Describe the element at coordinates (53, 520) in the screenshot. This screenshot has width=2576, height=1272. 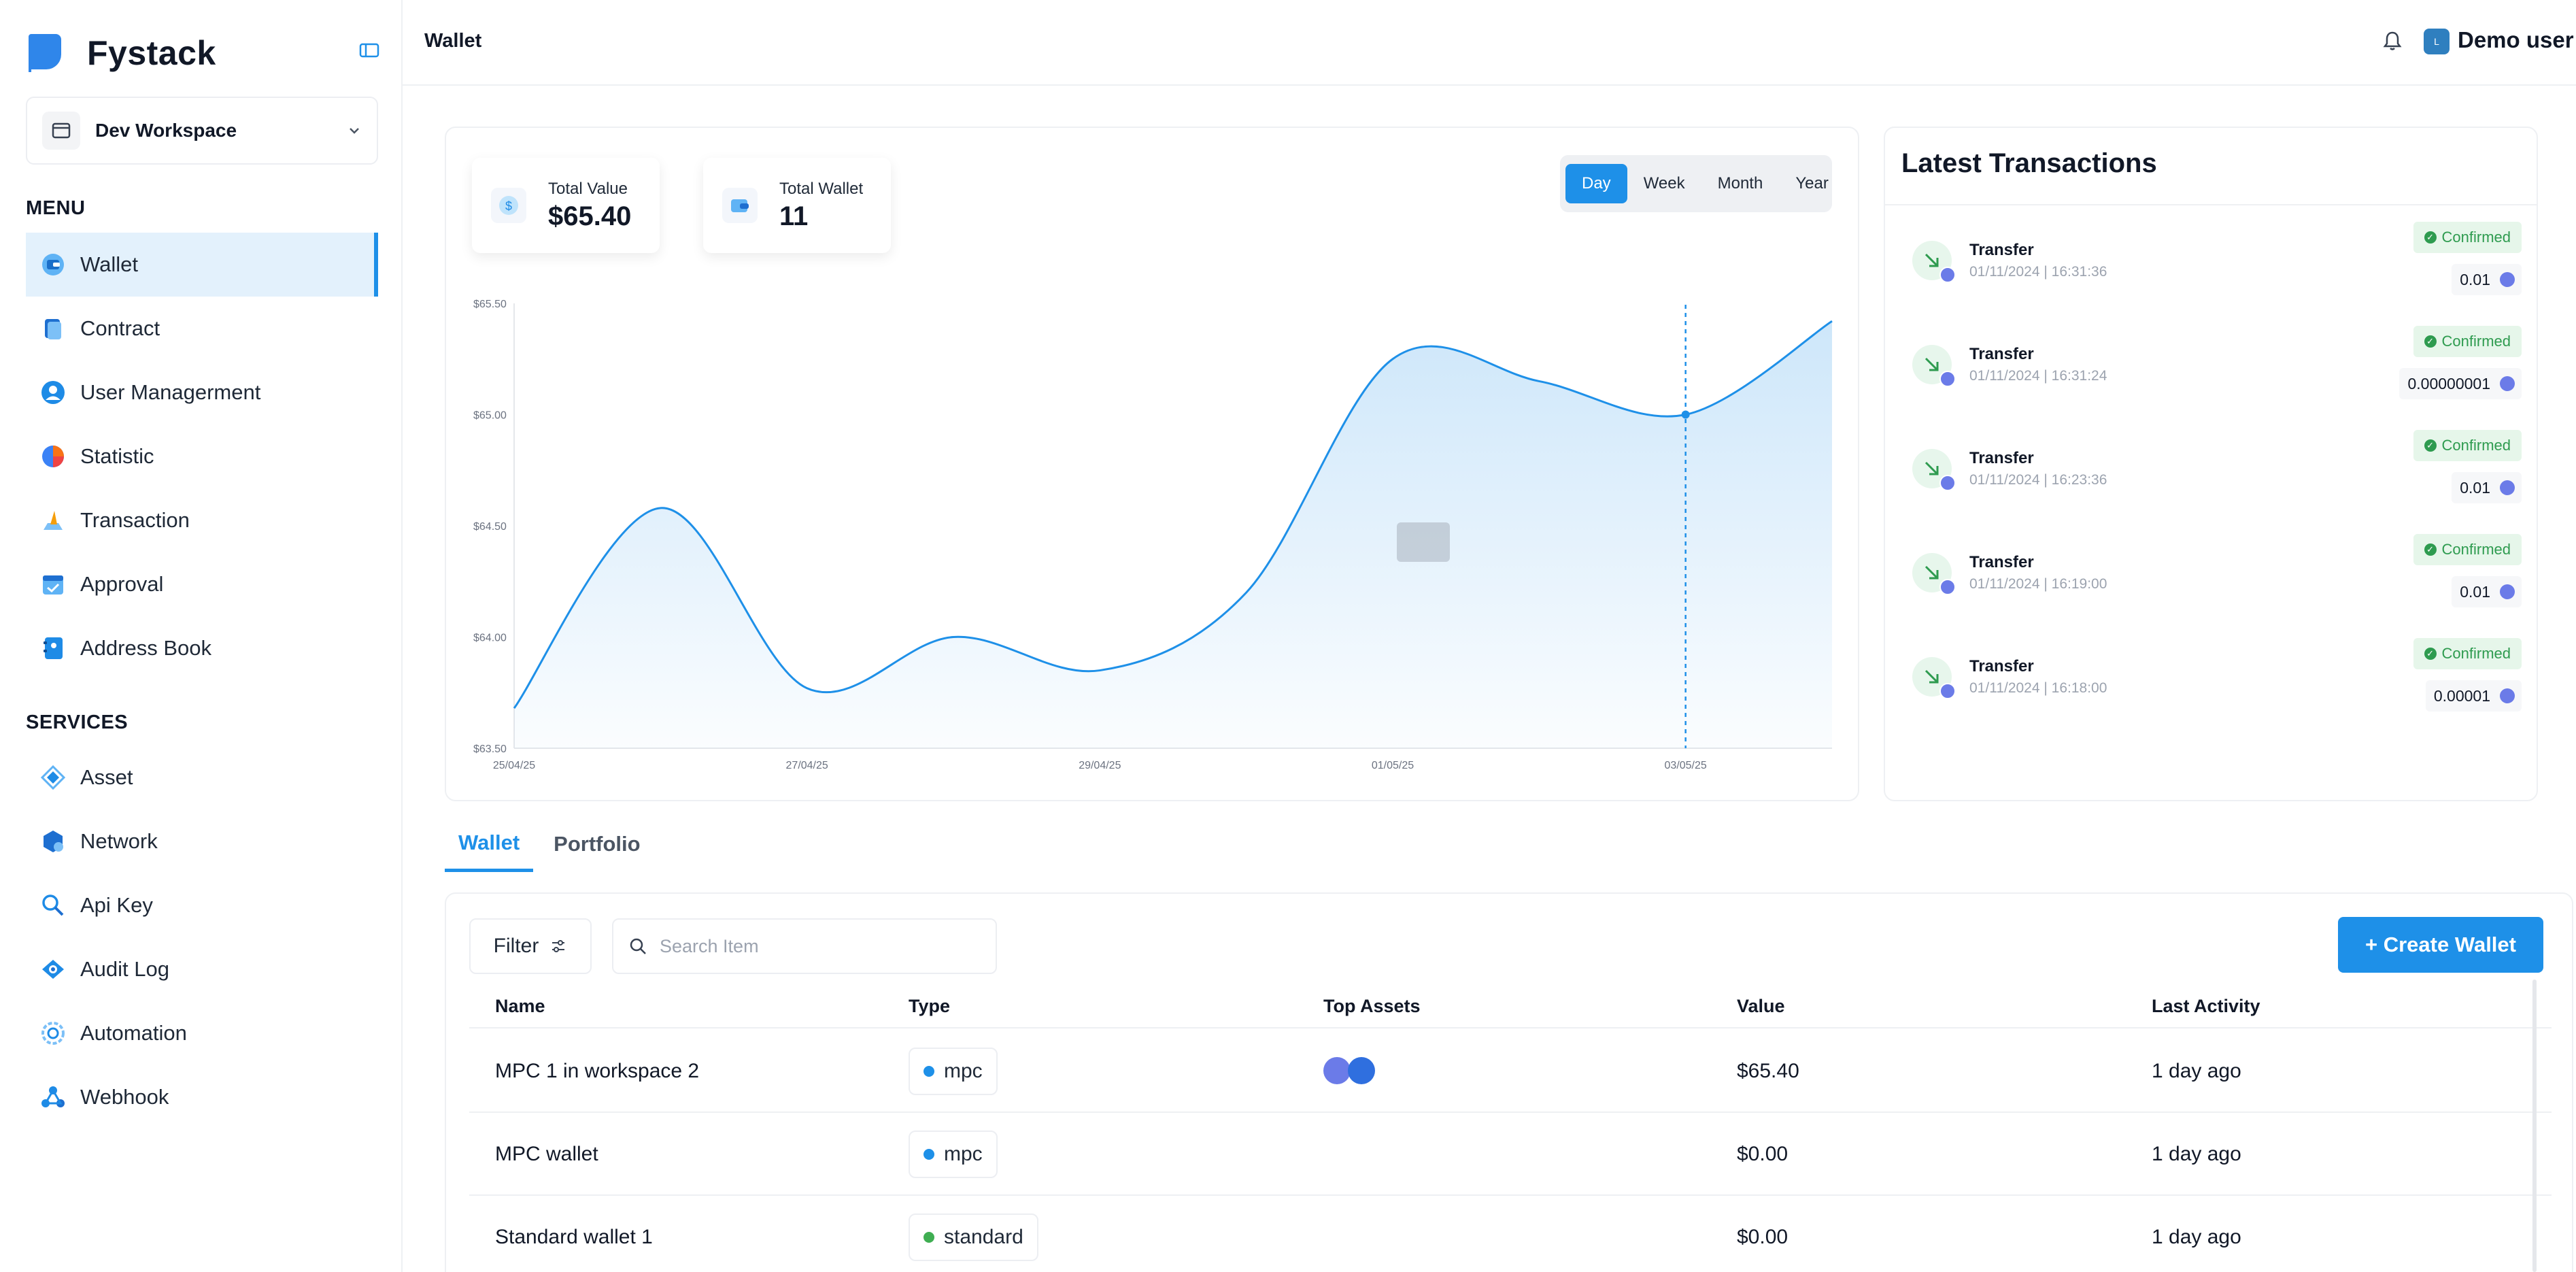
I see `transaction-icon` at that location.